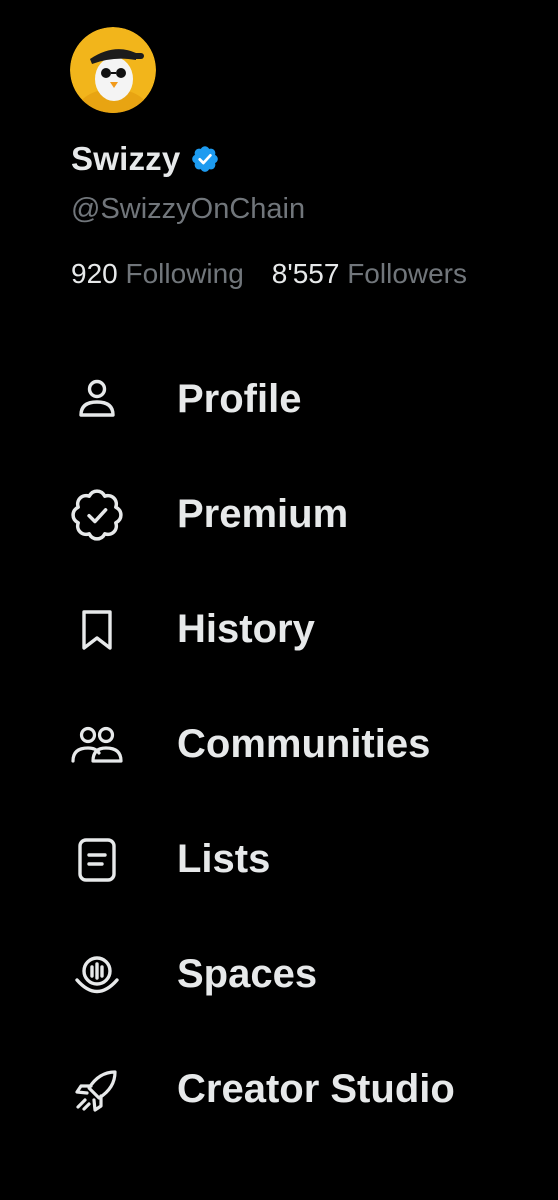 This screenshot has width=558, height=1200. I want to click on menu-label-profile: Profile, so click(239, 399).